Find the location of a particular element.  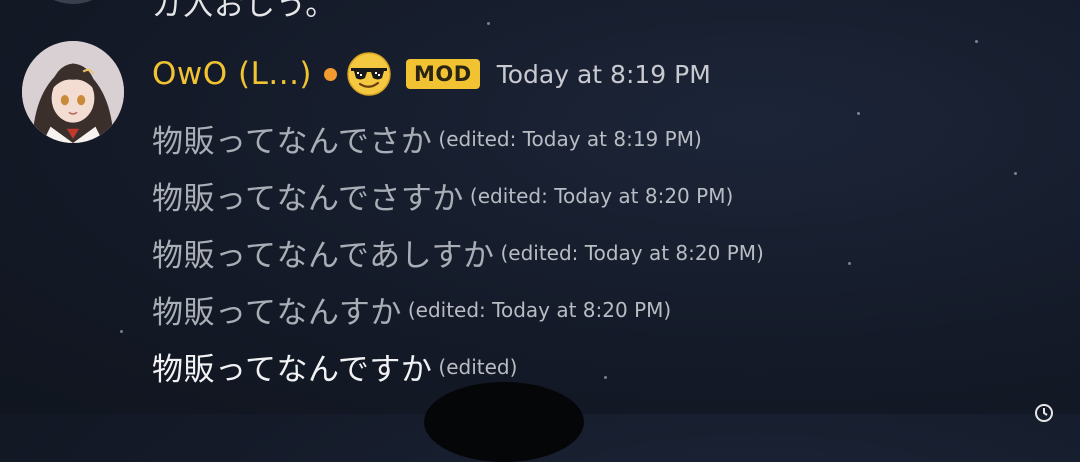

mod-badge: MOD is located at coordinates (443, 74).